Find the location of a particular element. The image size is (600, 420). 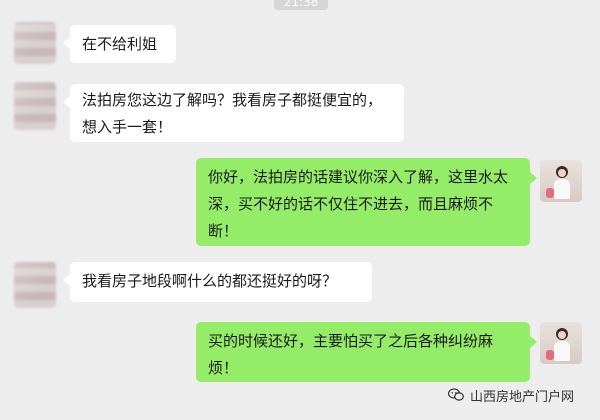

outgoing-message-bubble: 买的时候还好，主要怕买了之后各种纠纷麻烦！ is located at coordinates (366, 352).